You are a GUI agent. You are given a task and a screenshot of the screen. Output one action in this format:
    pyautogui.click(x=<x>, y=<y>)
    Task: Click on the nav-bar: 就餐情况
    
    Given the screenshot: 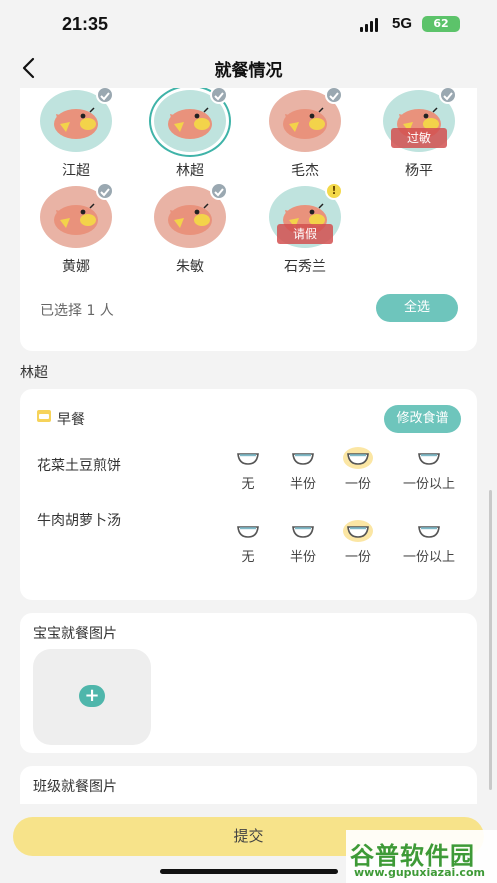 What is the action you would take?
    pyautogui.click(x=248, y=68)
    